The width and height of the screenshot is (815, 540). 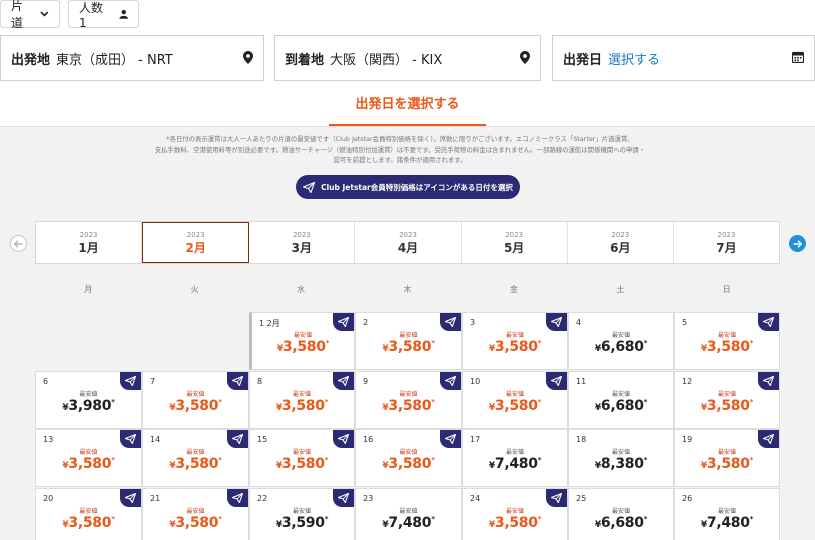 I want to click on calendar-day-cell: 9 最安値 ¥3,580*, so click(x=408, y=400).